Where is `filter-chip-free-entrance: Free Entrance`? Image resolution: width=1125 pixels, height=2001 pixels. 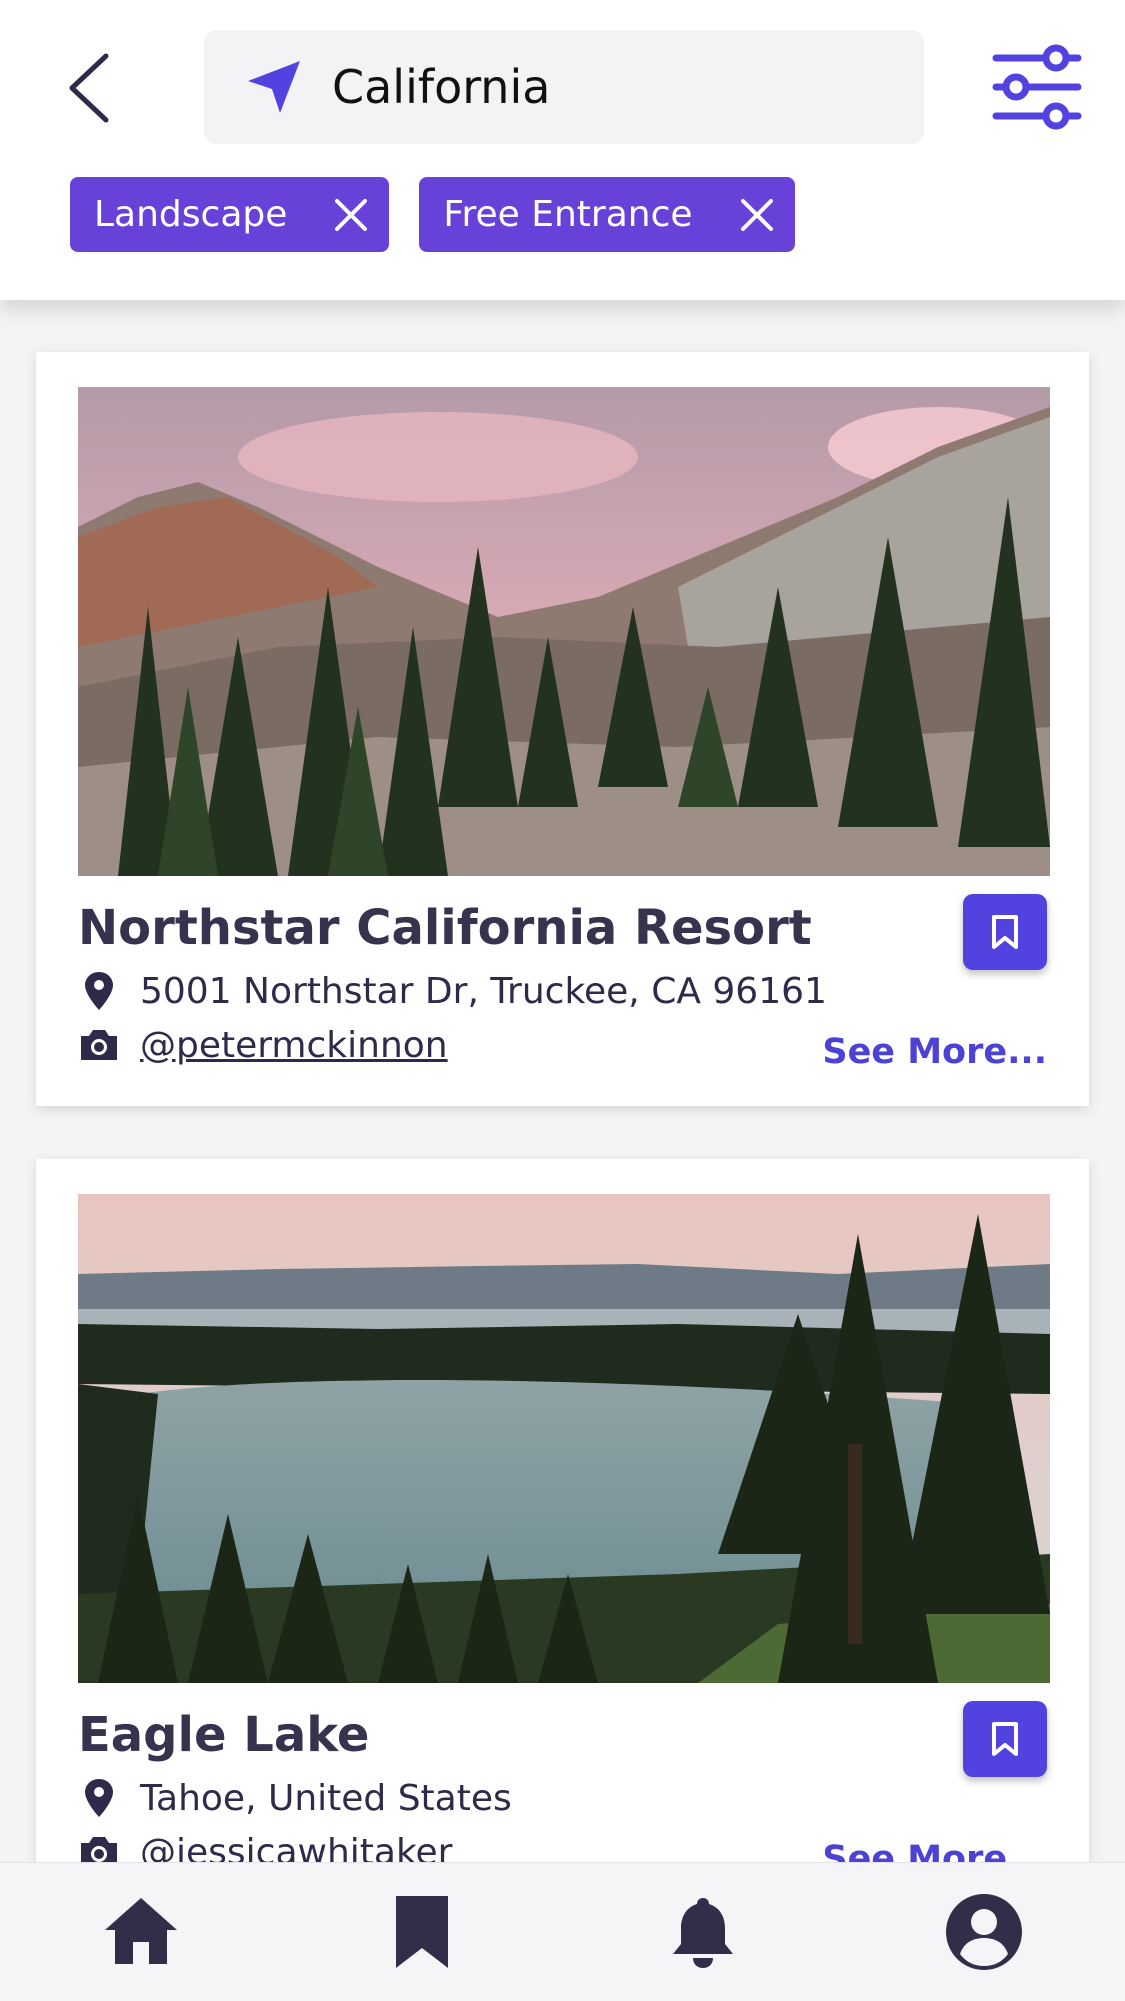
filter-chip-free-entrance: Free Entrance is located at coordinates (607, 214).